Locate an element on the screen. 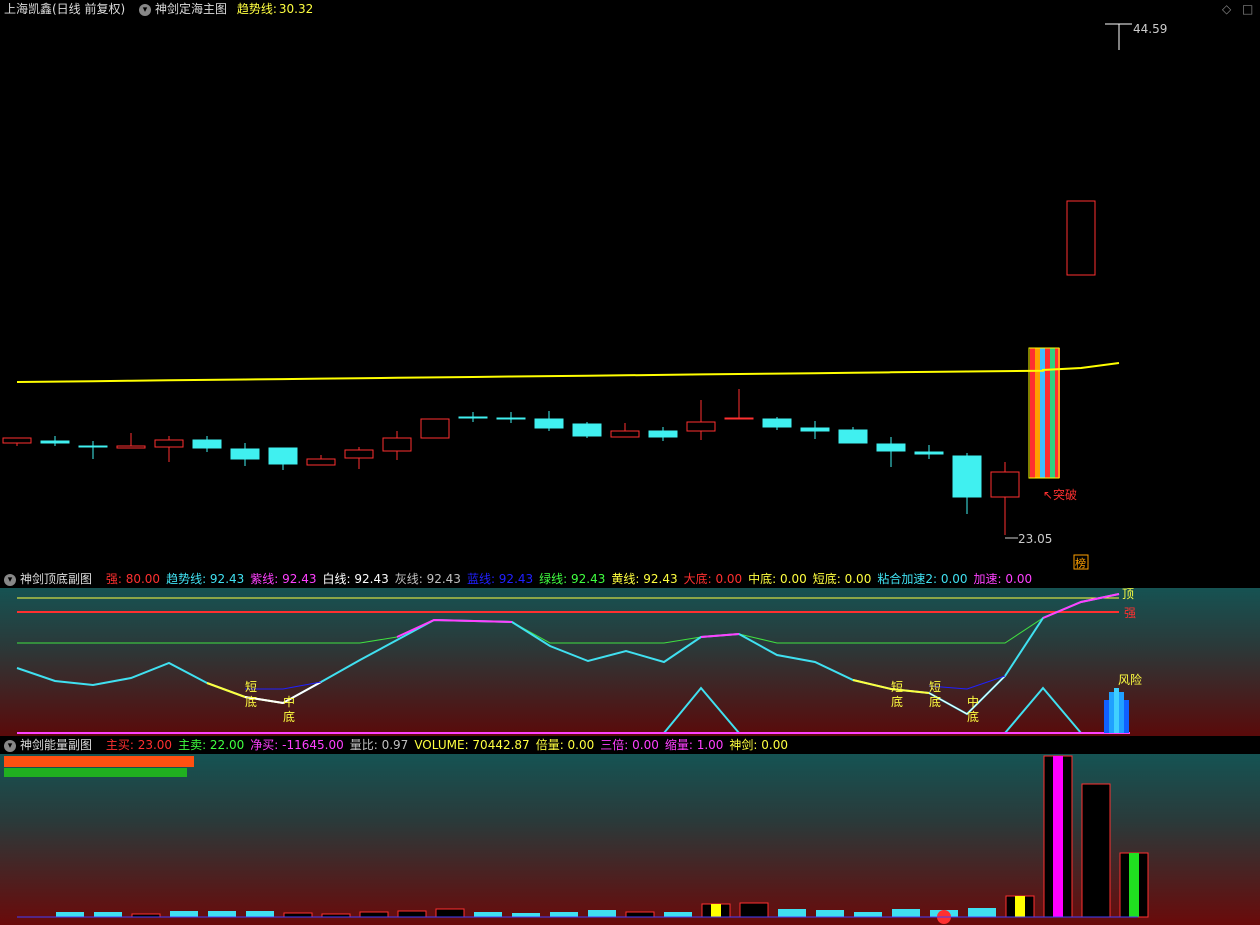 The width and height of the screenshot is (1260, 925). sub2-field-3: 量比: 0.97 is located at coordinates (379, 745).